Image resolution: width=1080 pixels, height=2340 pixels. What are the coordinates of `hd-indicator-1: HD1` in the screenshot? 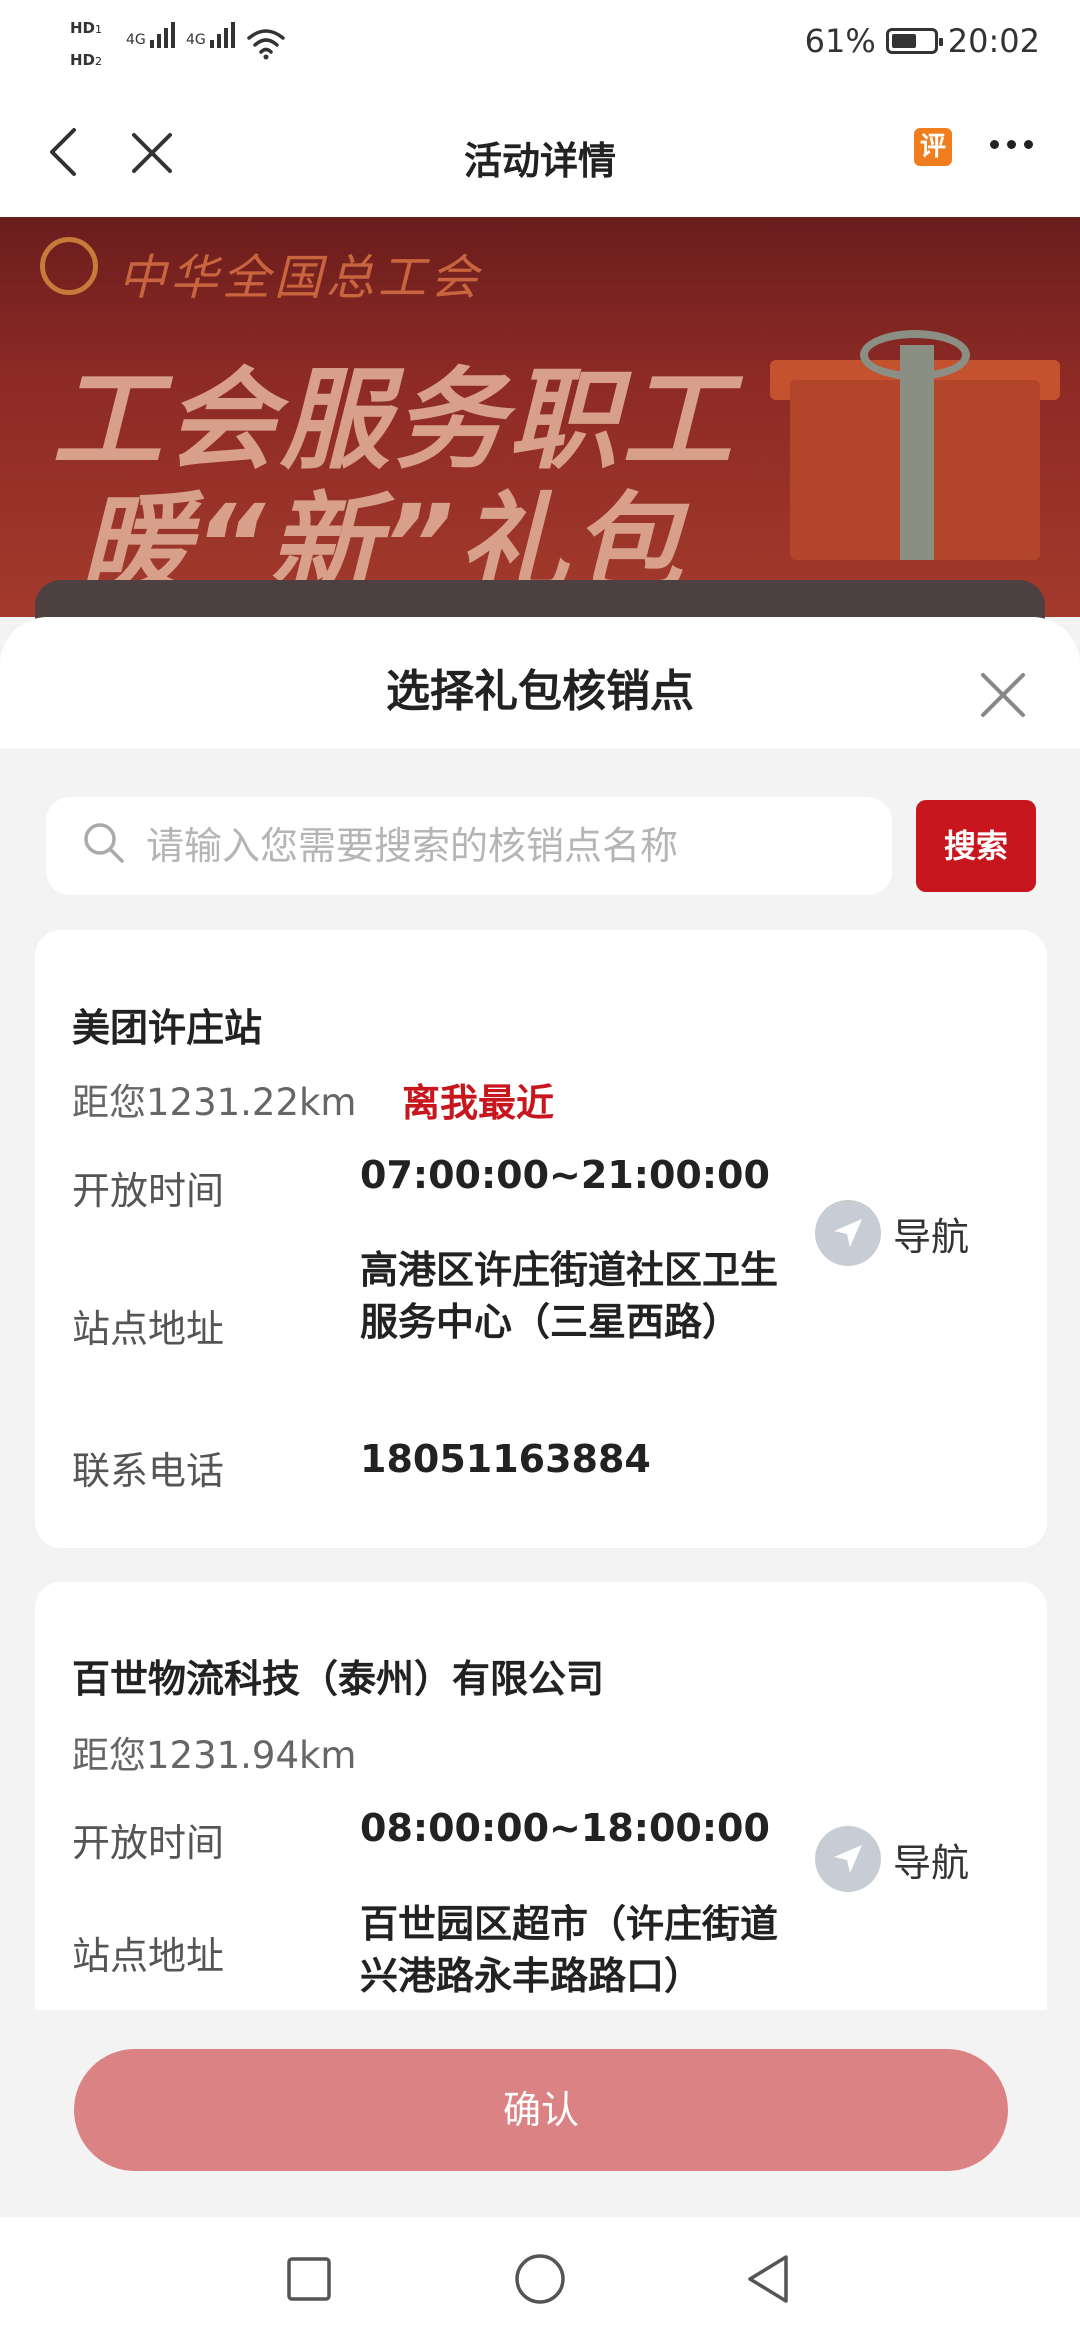 It's located at (86, 27).